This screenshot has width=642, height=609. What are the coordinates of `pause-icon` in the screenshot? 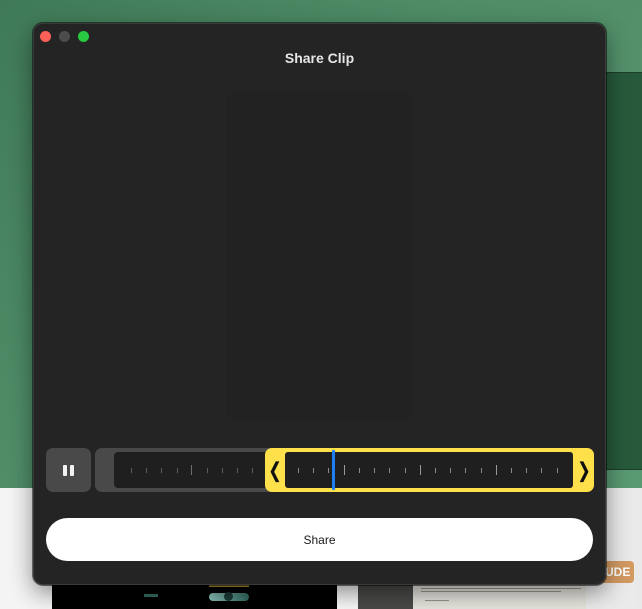 It's located at (68, 470).